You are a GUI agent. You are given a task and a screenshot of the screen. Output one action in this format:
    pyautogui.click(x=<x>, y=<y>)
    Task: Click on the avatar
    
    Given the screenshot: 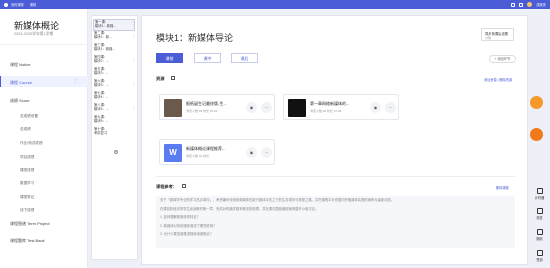 What is the action you would take?
    pyautogui.click(x=530, y=4)
    